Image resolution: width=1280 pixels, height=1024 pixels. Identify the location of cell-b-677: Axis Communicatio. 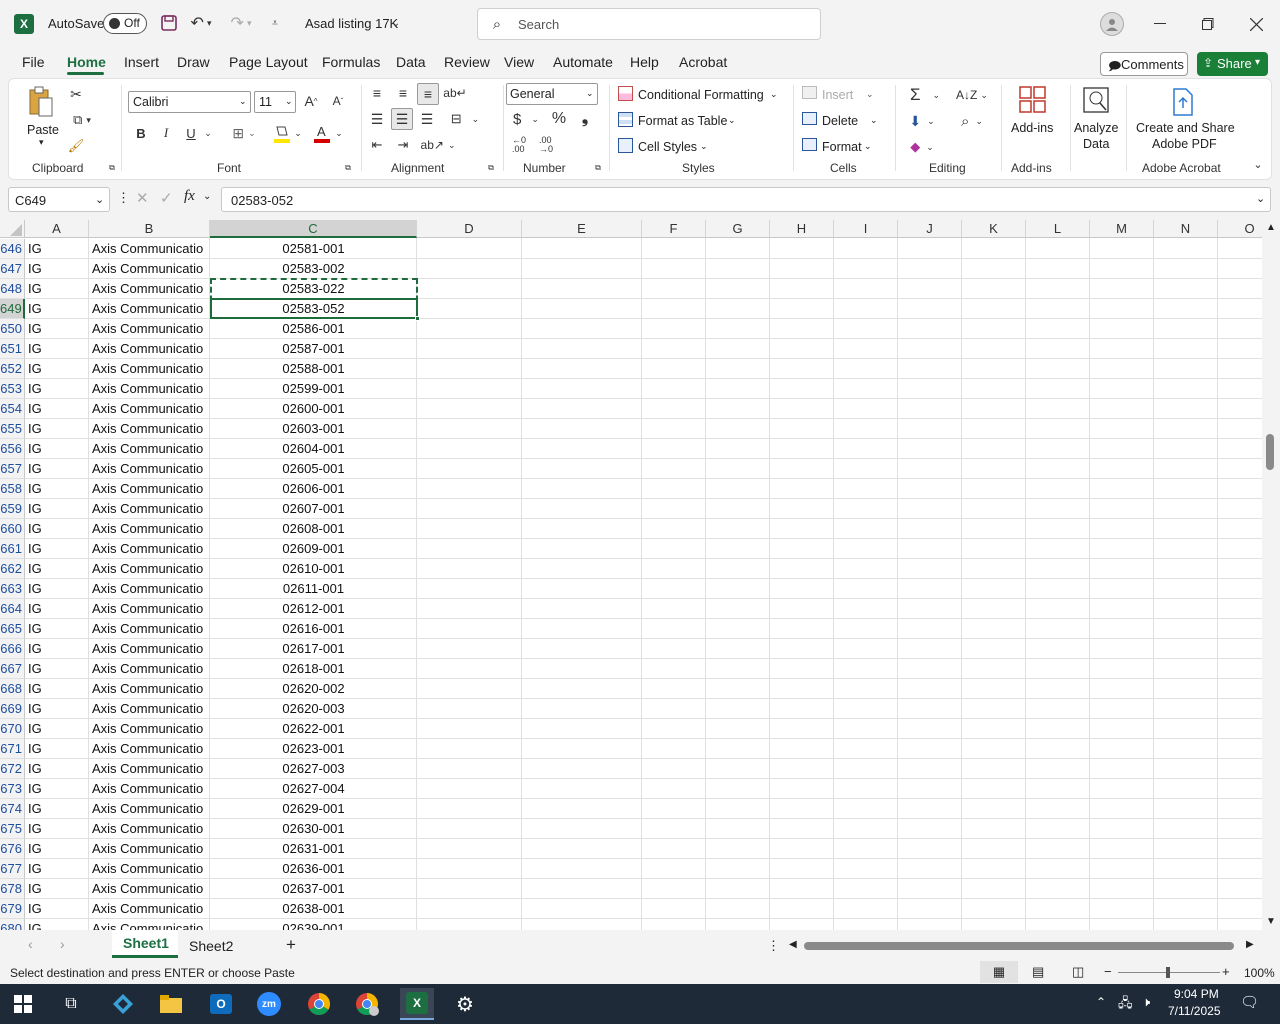
(151, 869).